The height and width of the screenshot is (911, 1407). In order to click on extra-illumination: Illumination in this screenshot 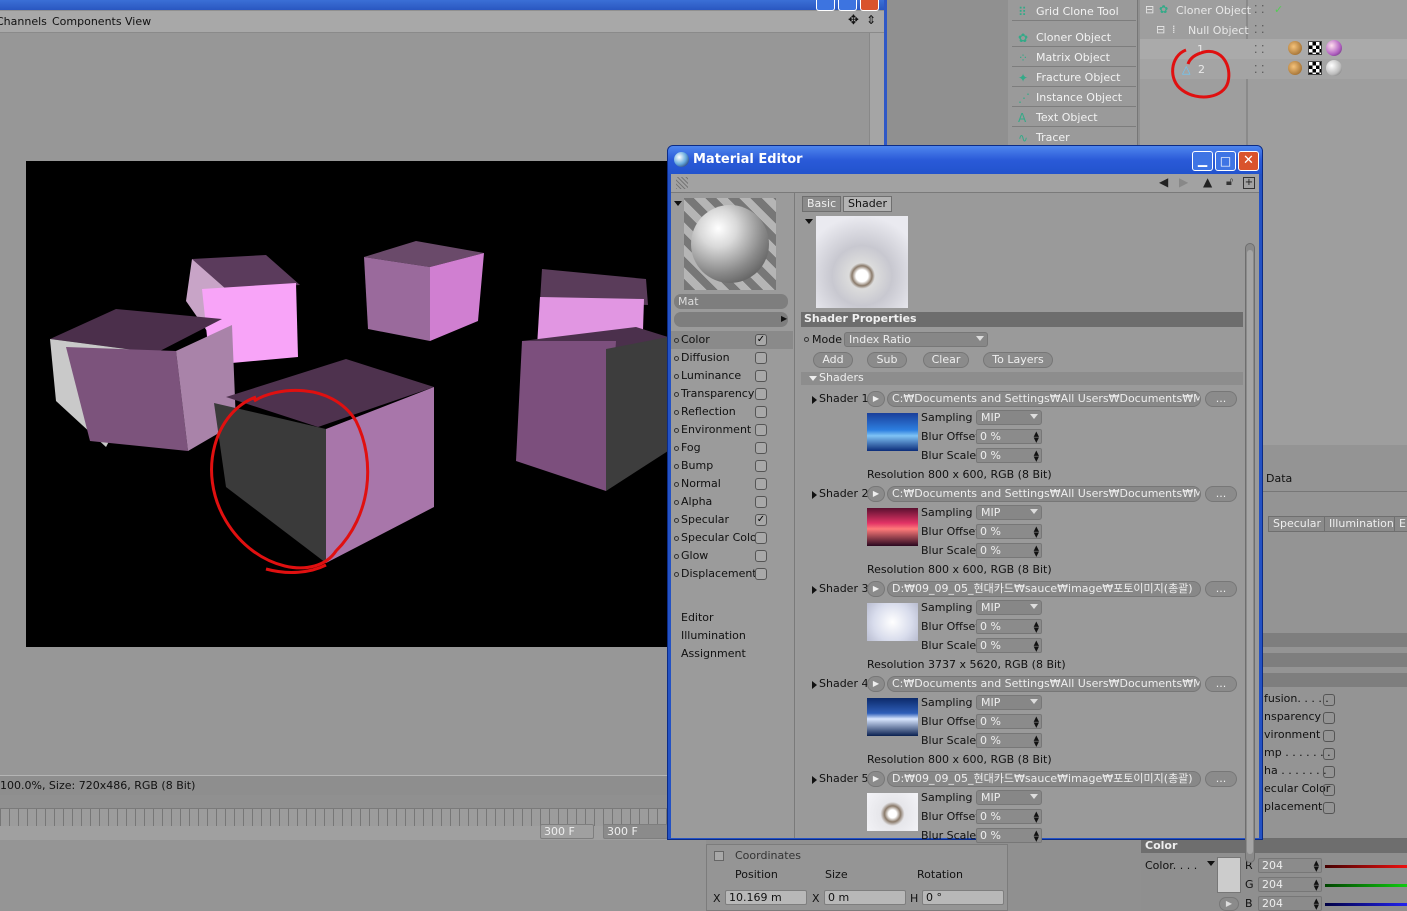, I will do `click(713, 635)`.